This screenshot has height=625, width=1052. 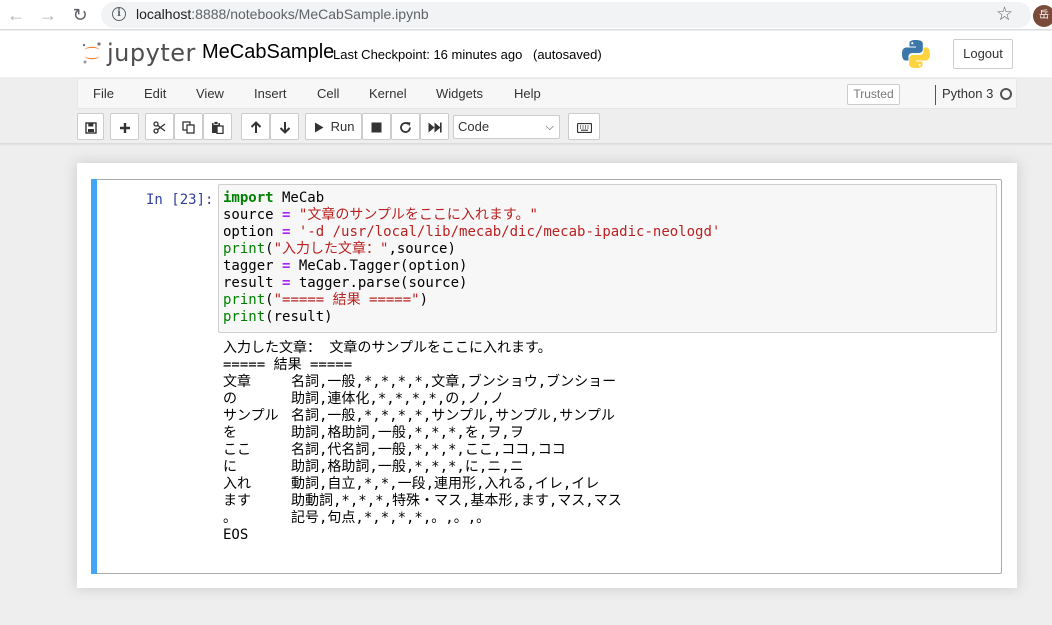 I want to click on arrow-down-icon, so click(x=284, y=128).